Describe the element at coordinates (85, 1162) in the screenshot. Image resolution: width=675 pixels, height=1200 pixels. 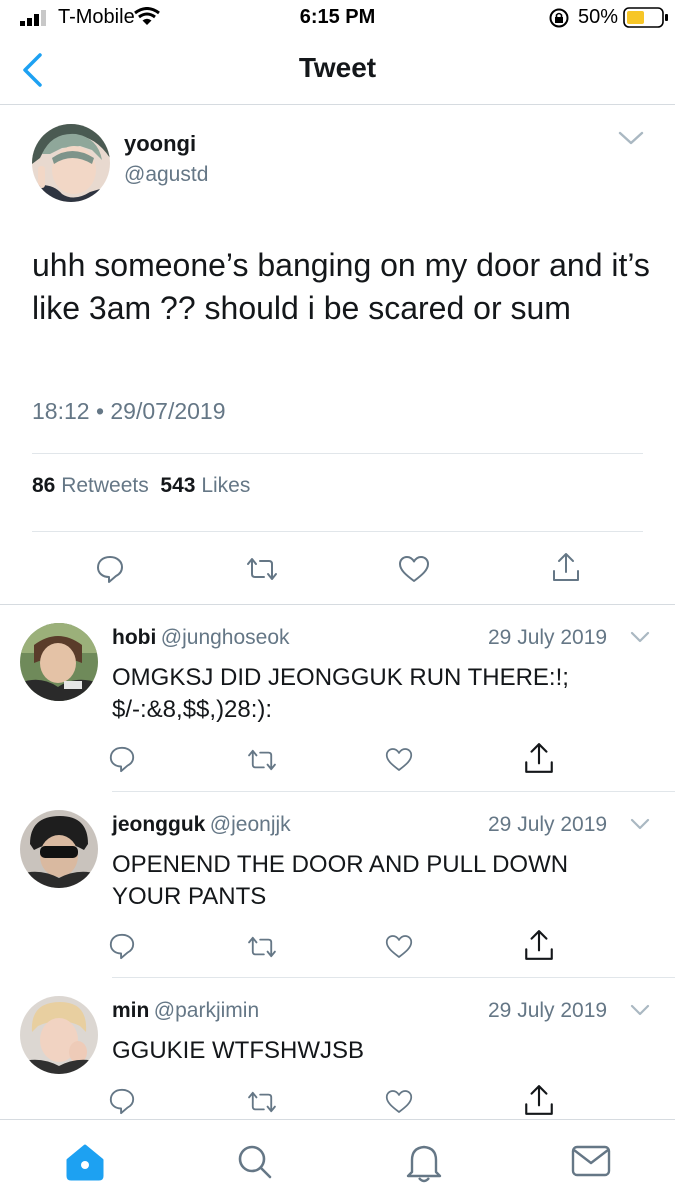
I see `home-icon` at that location.